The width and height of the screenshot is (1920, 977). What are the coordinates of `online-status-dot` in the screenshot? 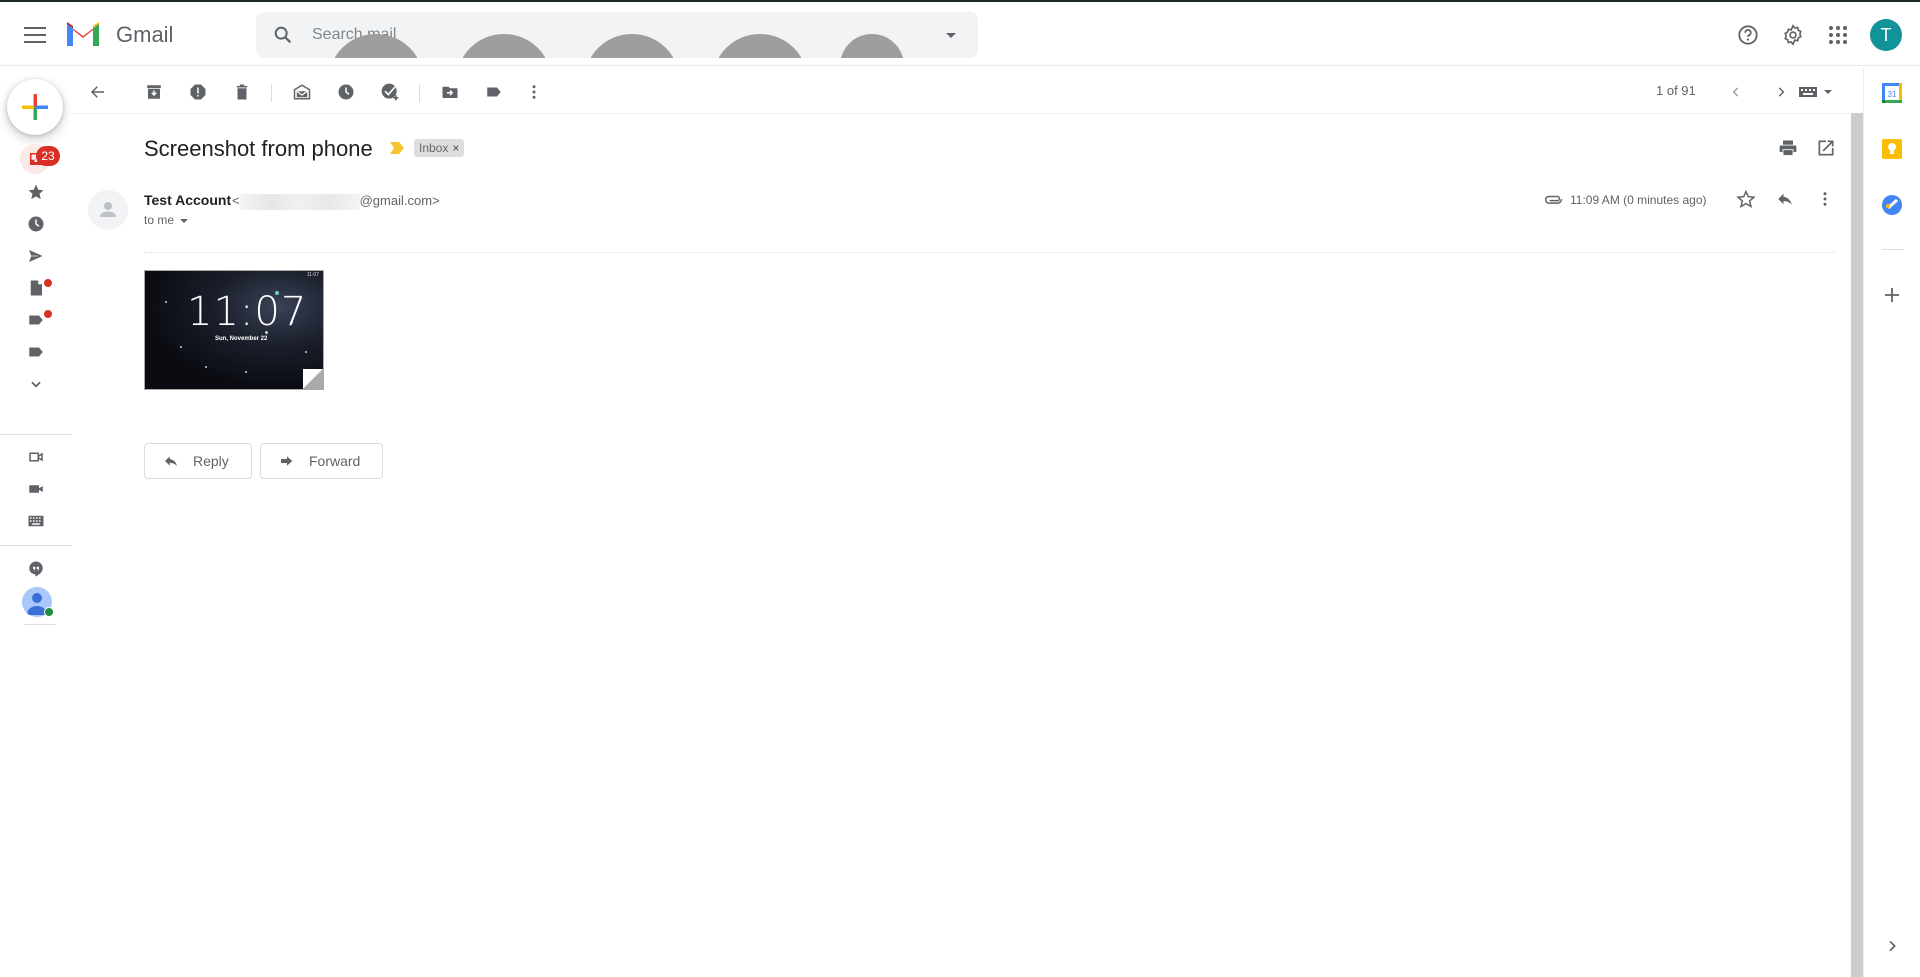 It's located at (49, 612).